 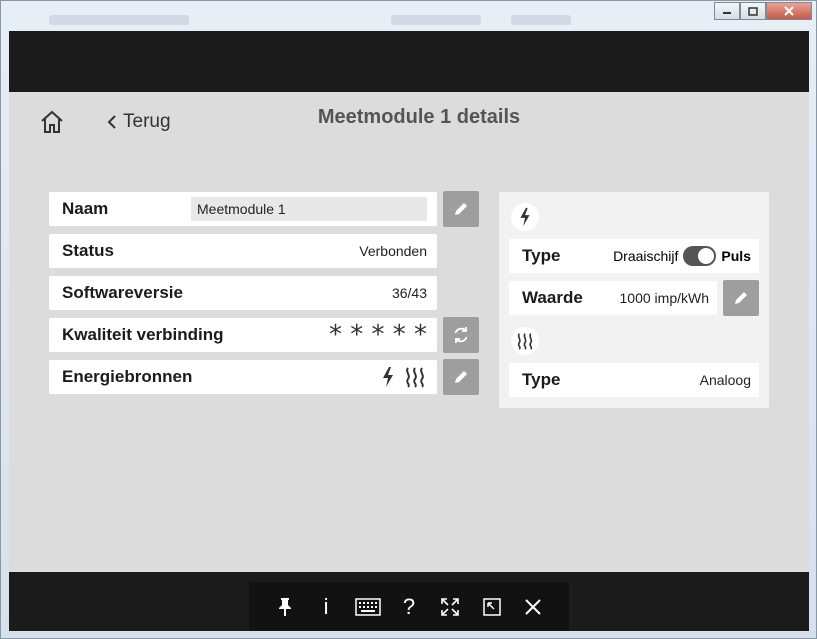 I want to click on heat-type-row: Type Analoog, so click(x=634, y=380).